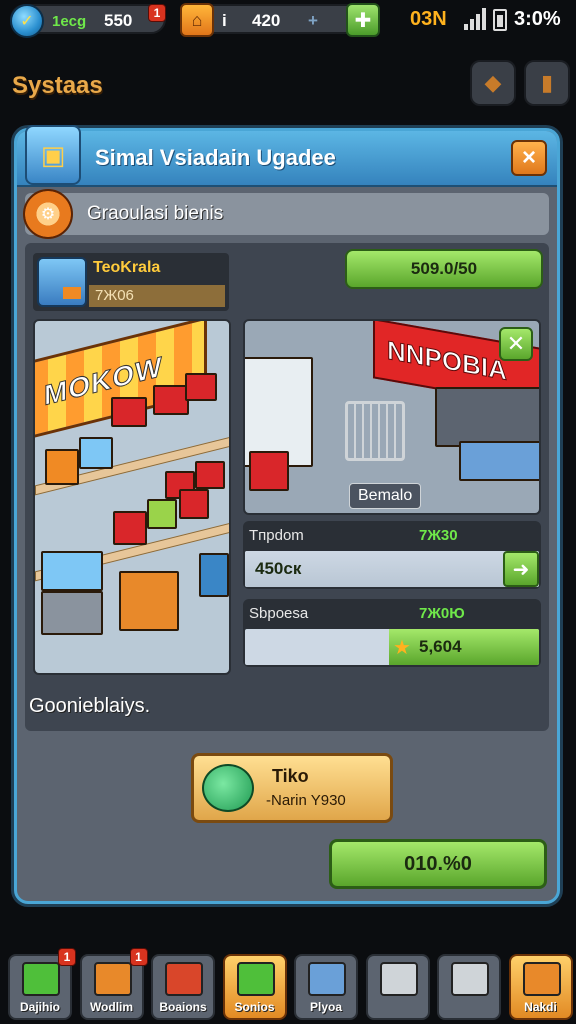 The height and width of the screenshot is (1024, 576). Describe the element at coordinates (228, 788) in the screenshot. I see `reward-icon` at that location.